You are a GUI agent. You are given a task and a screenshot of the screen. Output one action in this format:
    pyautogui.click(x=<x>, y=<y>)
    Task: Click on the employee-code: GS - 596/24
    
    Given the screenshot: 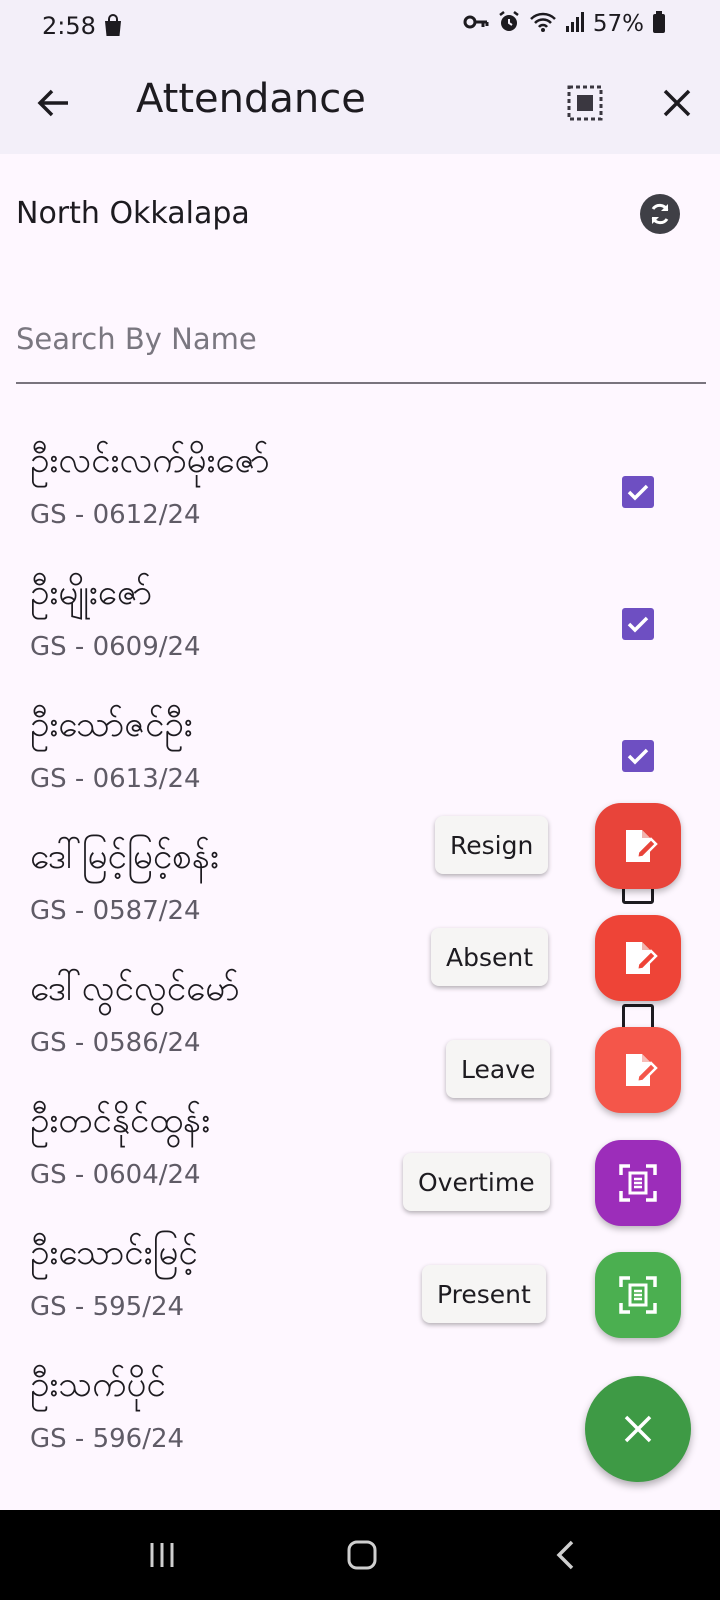 What is the action you would take?
    pyautogui.click(x=107, y=1439)
    